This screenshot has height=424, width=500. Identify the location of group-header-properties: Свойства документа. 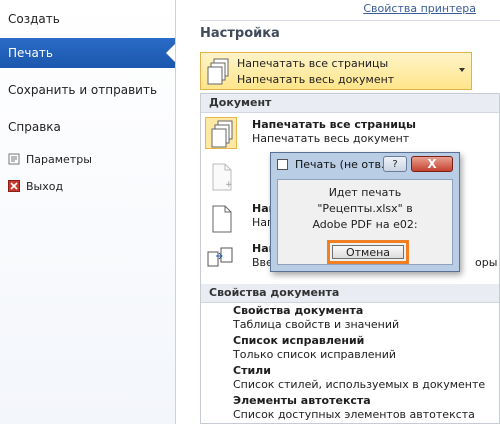
(350, 293).